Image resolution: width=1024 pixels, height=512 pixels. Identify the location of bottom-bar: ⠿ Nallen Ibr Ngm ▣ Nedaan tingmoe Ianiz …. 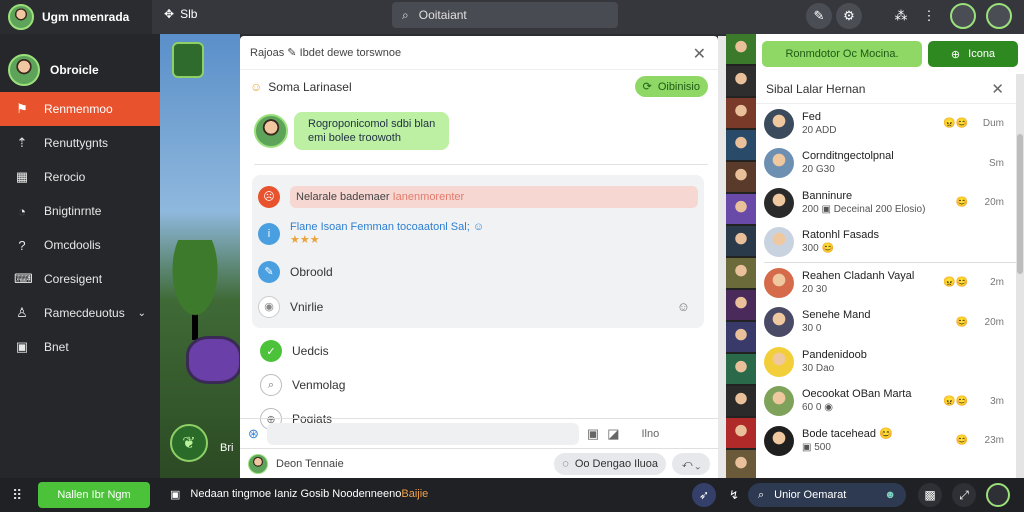
(512, 495).